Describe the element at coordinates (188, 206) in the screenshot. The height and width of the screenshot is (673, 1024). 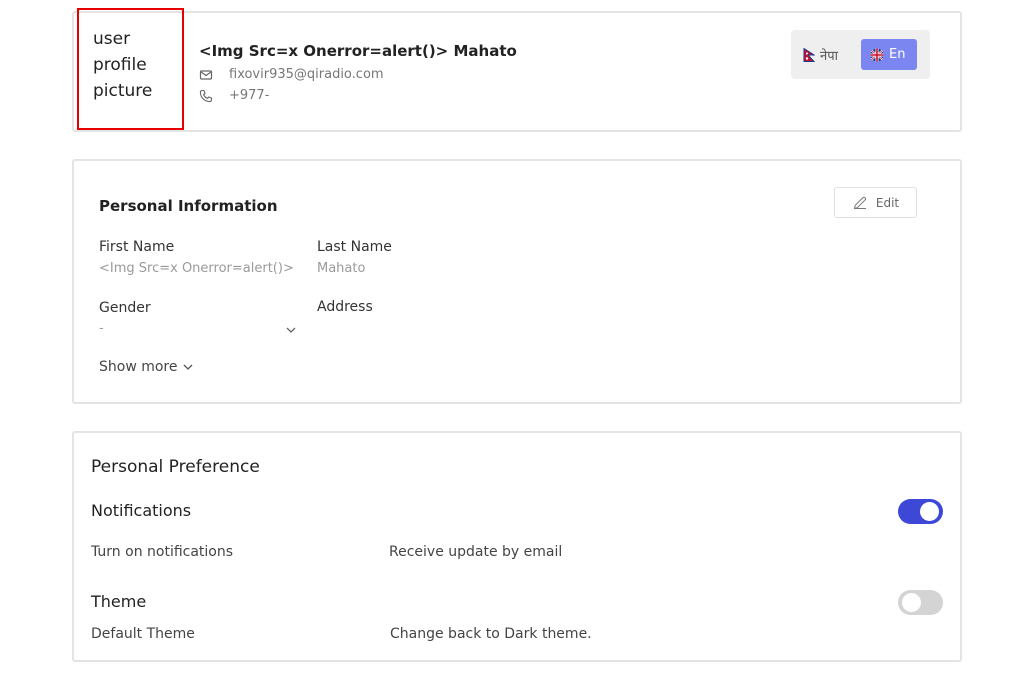
I see `personal-information-title: Personal Information` at that location.